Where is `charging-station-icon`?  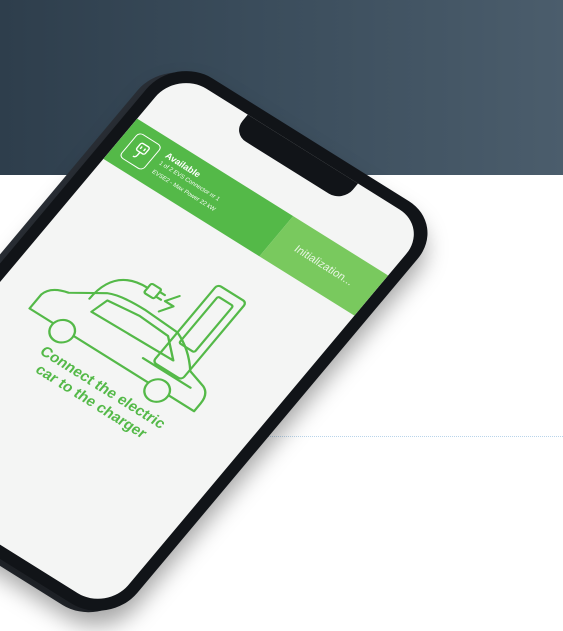 charging-station-icon is located at coordinates (193, 336).